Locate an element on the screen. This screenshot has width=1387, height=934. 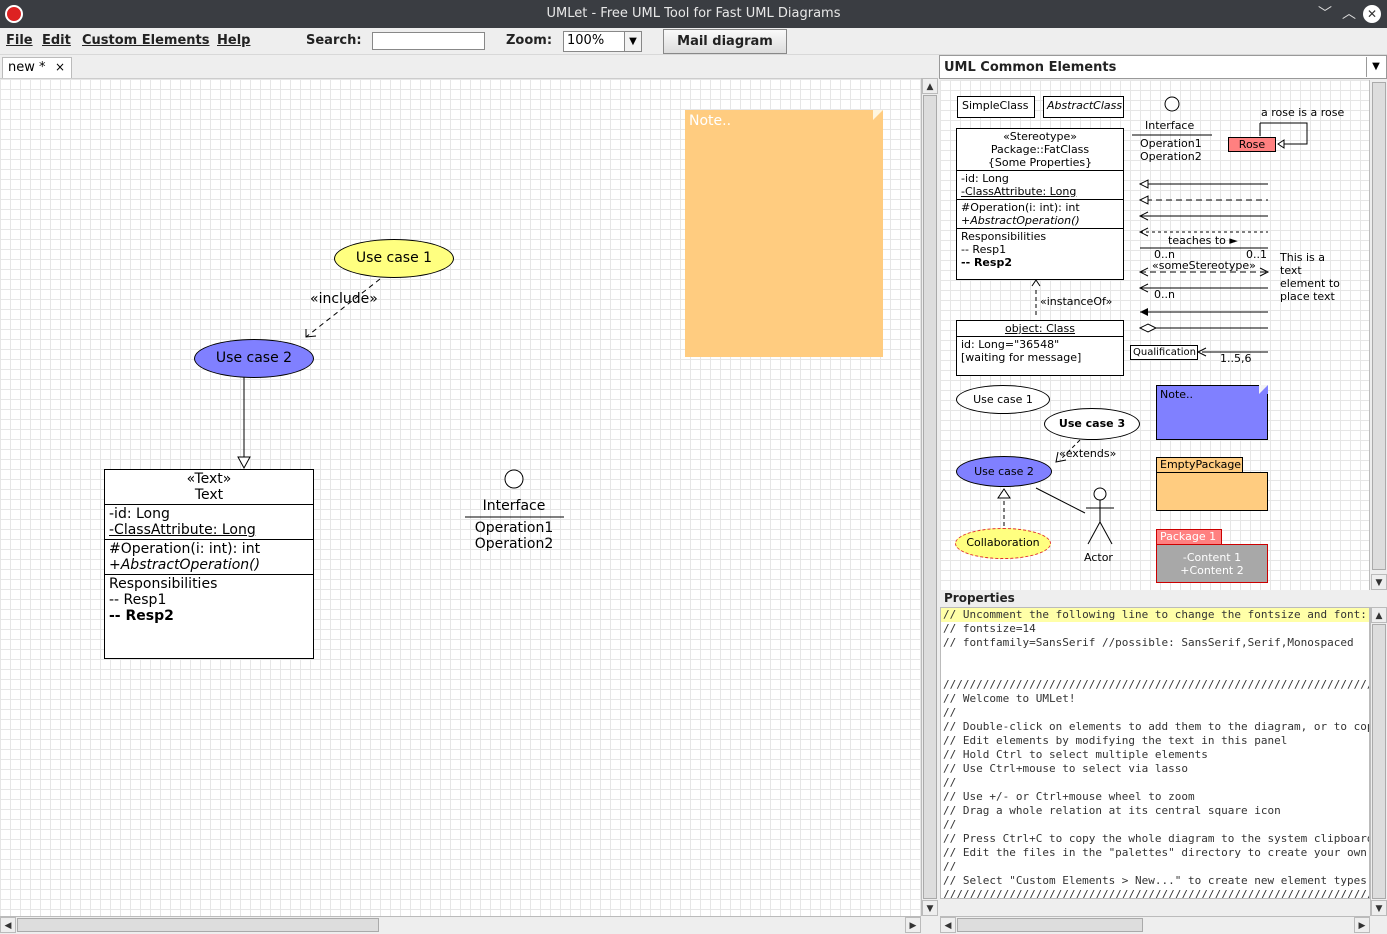
canvas-vertical-scrollbar: ▲ ▼ is located at coordinates (929, 497).